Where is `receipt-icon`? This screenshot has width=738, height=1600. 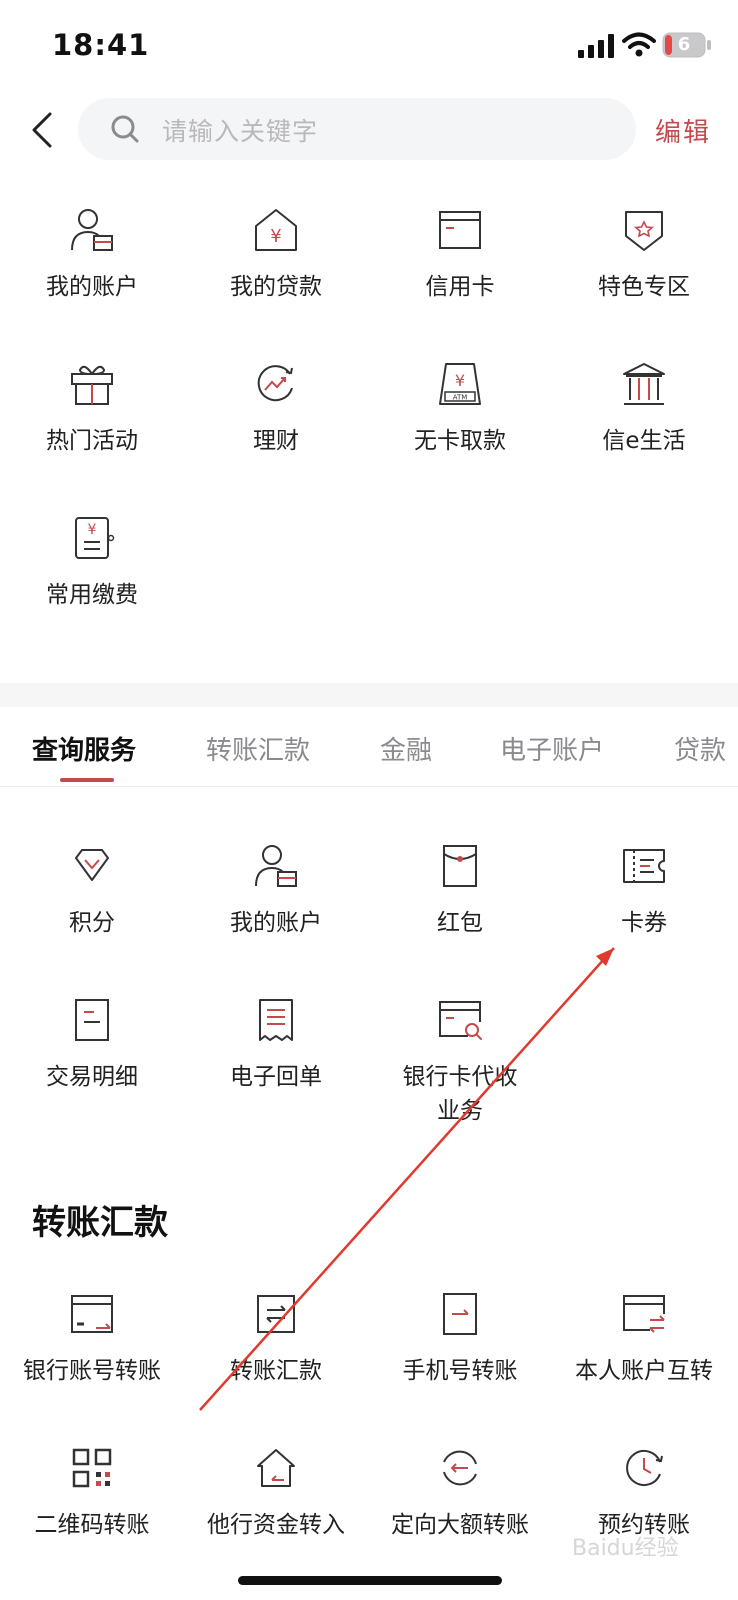
receipt-icon is located at coordinates (276, 1020).